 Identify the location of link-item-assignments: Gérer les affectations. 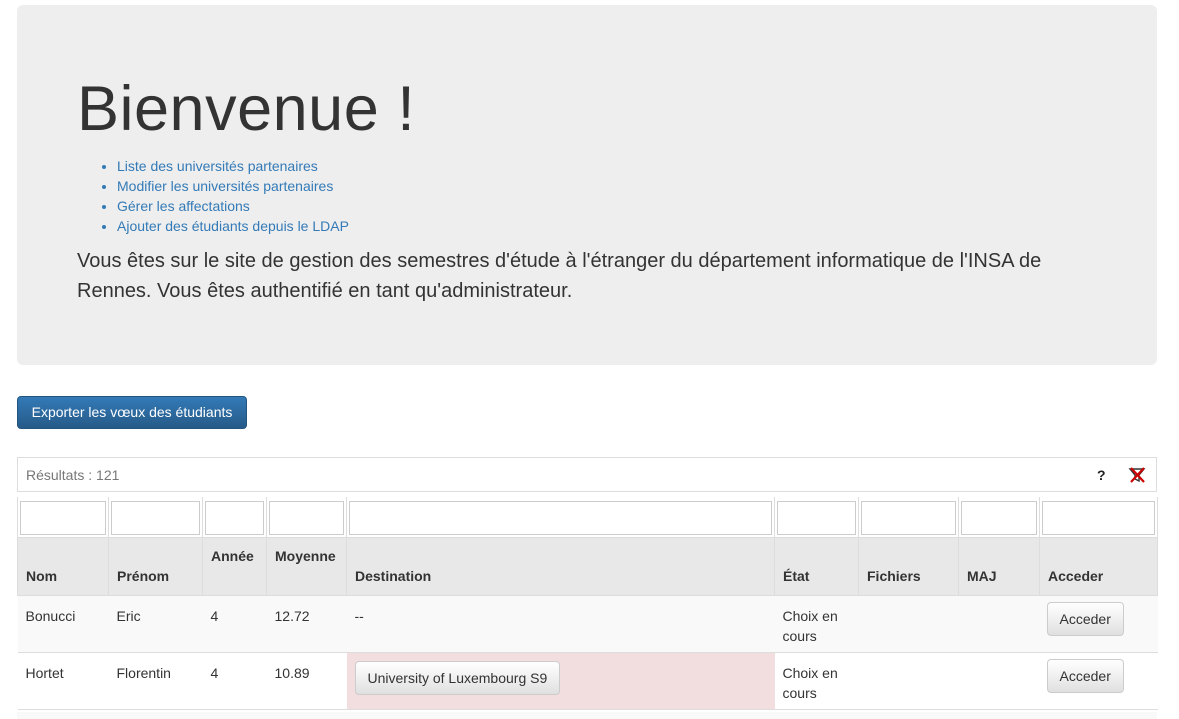
(233, 206).